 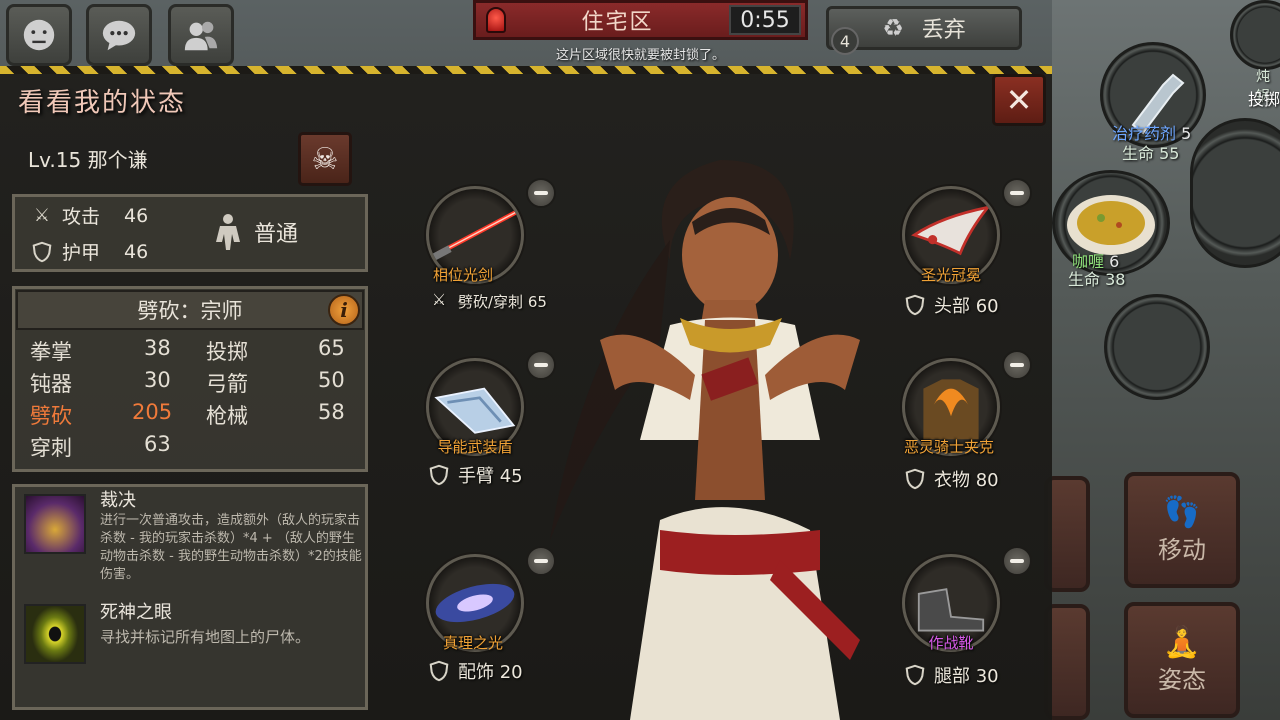 I want to click on pose-label: 姿态, so click(x=1182, y=680).